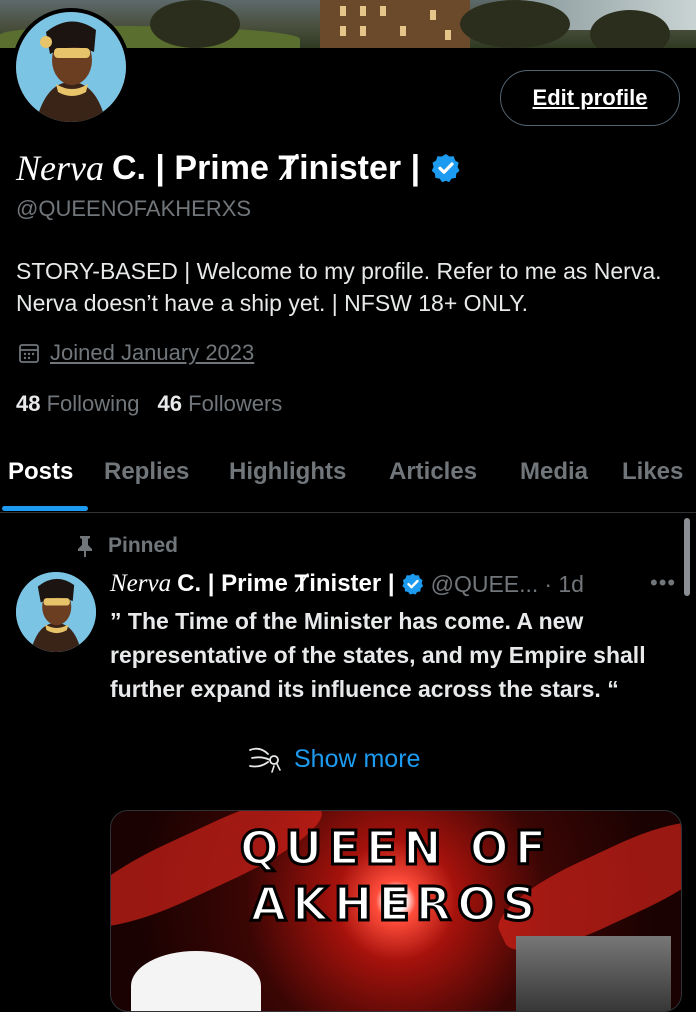  I want to click on following-link: 48 Following, so click(78, 403).